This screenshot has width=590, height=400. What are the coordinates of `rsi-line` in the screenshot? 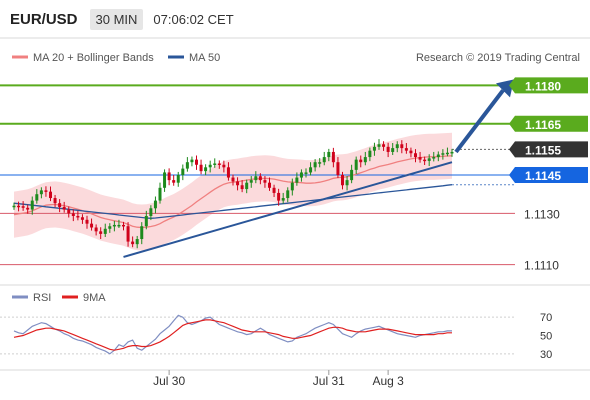 It's located at (232, 334).